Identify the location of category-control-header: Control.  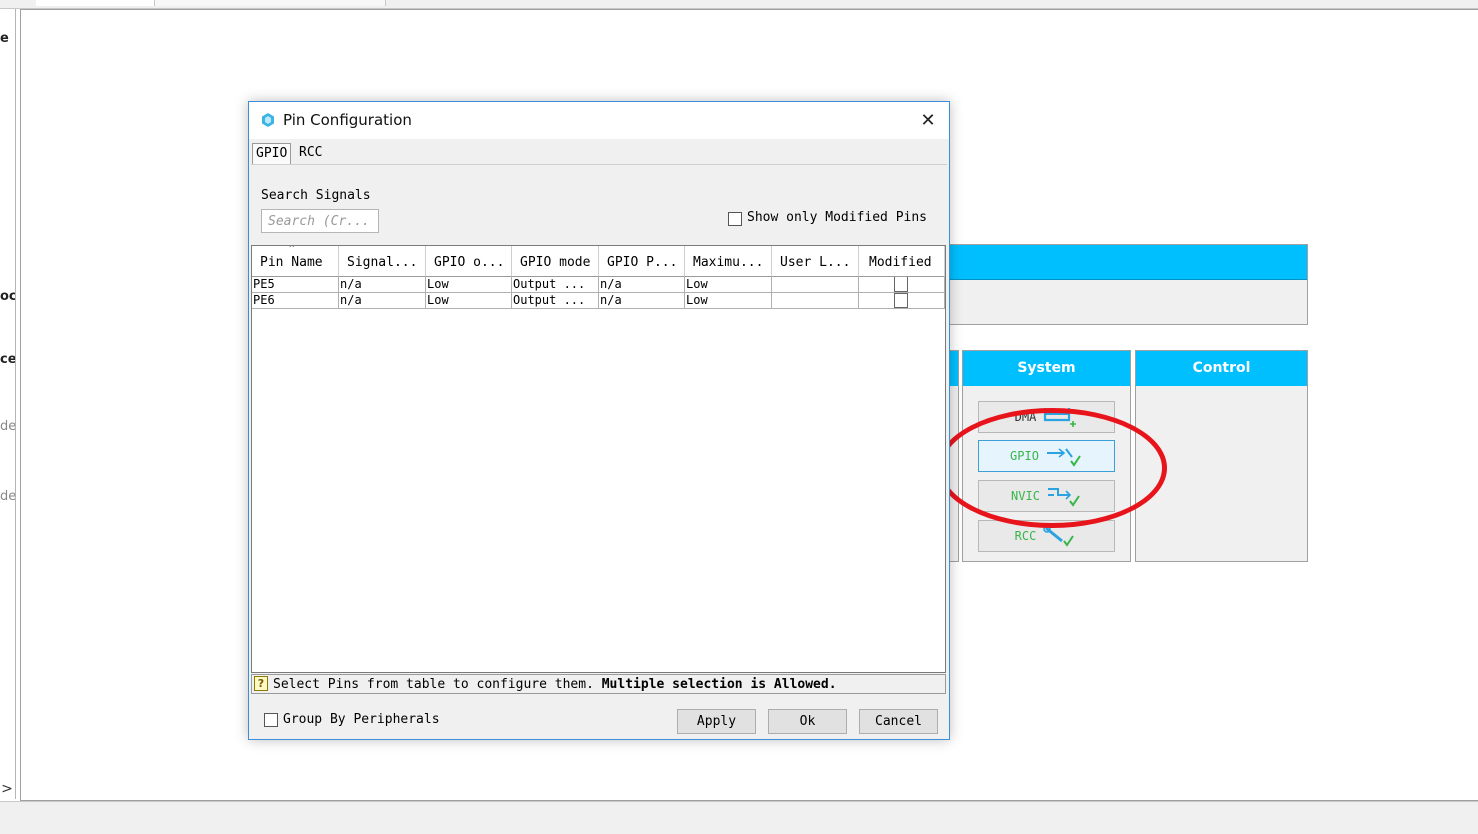
(1221, 368).